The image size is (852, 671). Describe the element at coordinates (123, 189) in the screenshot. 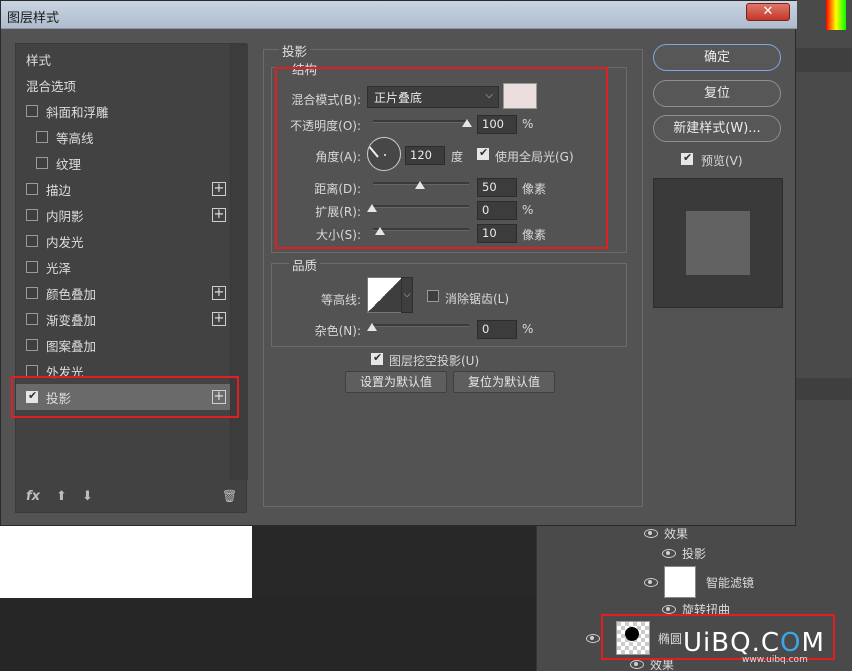

I see `style-item-3: 描边 +` at that location.